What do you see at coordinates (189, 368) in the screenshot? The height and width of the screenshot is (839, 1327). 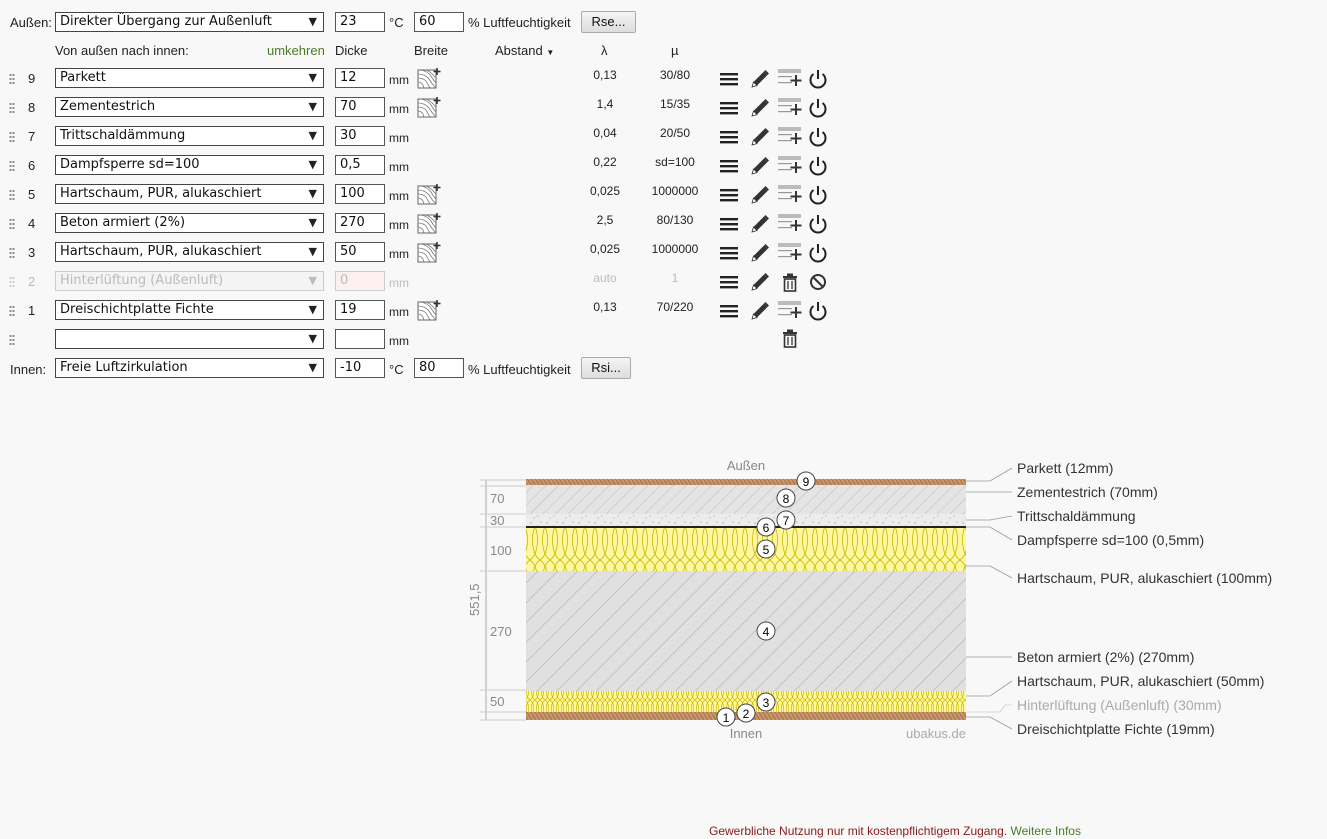 I see `inside-condition-select: Freie Luftzirkulation ▼` at bounding box center [189, 368].